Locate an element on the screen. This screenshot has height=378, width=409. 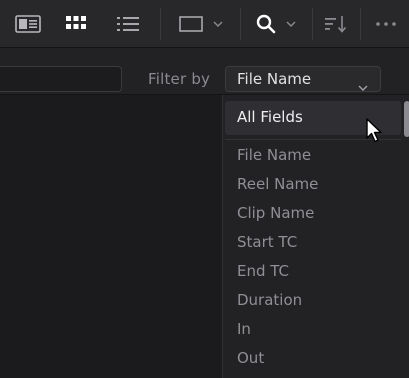
toolbar is located at coordinates (204, 24).